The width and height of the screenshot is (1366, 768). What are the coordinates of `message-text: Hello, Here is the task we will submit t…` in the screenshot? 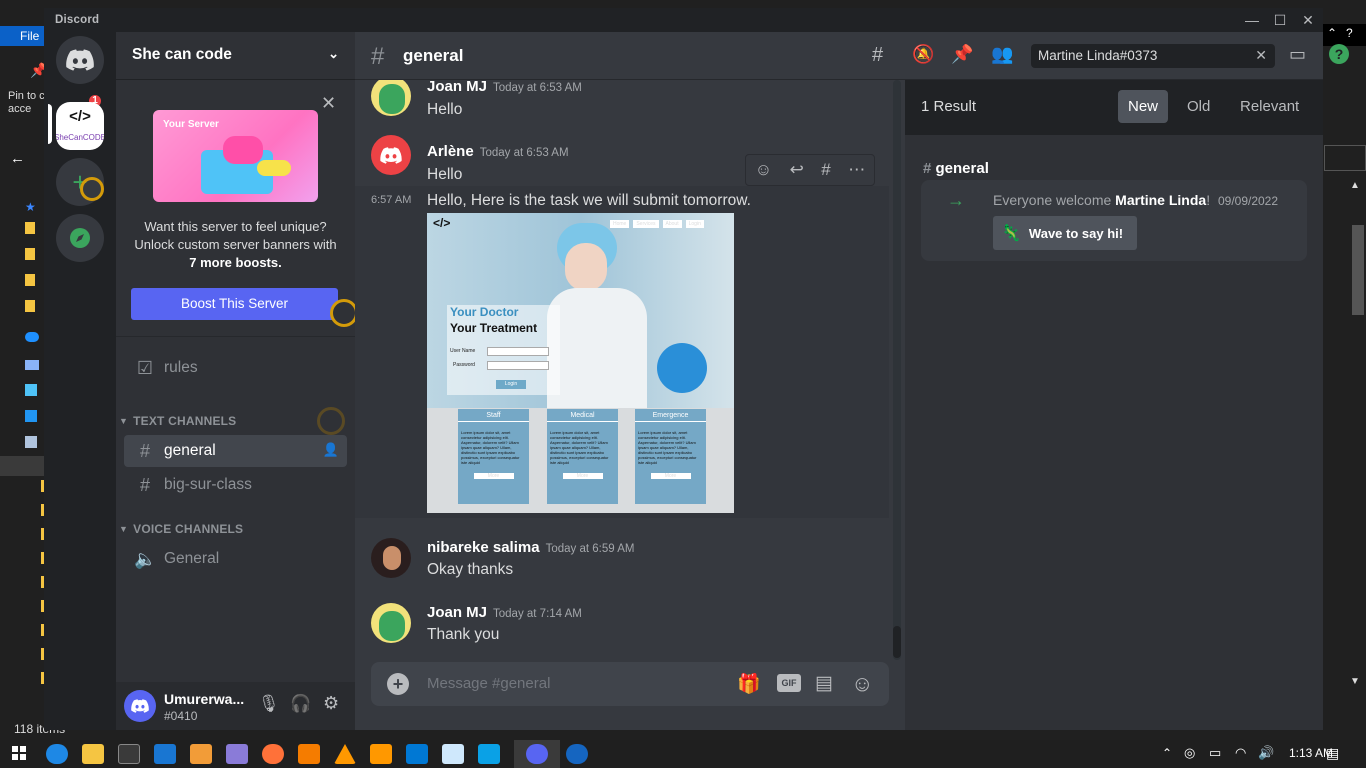 It's located at (589, 200).